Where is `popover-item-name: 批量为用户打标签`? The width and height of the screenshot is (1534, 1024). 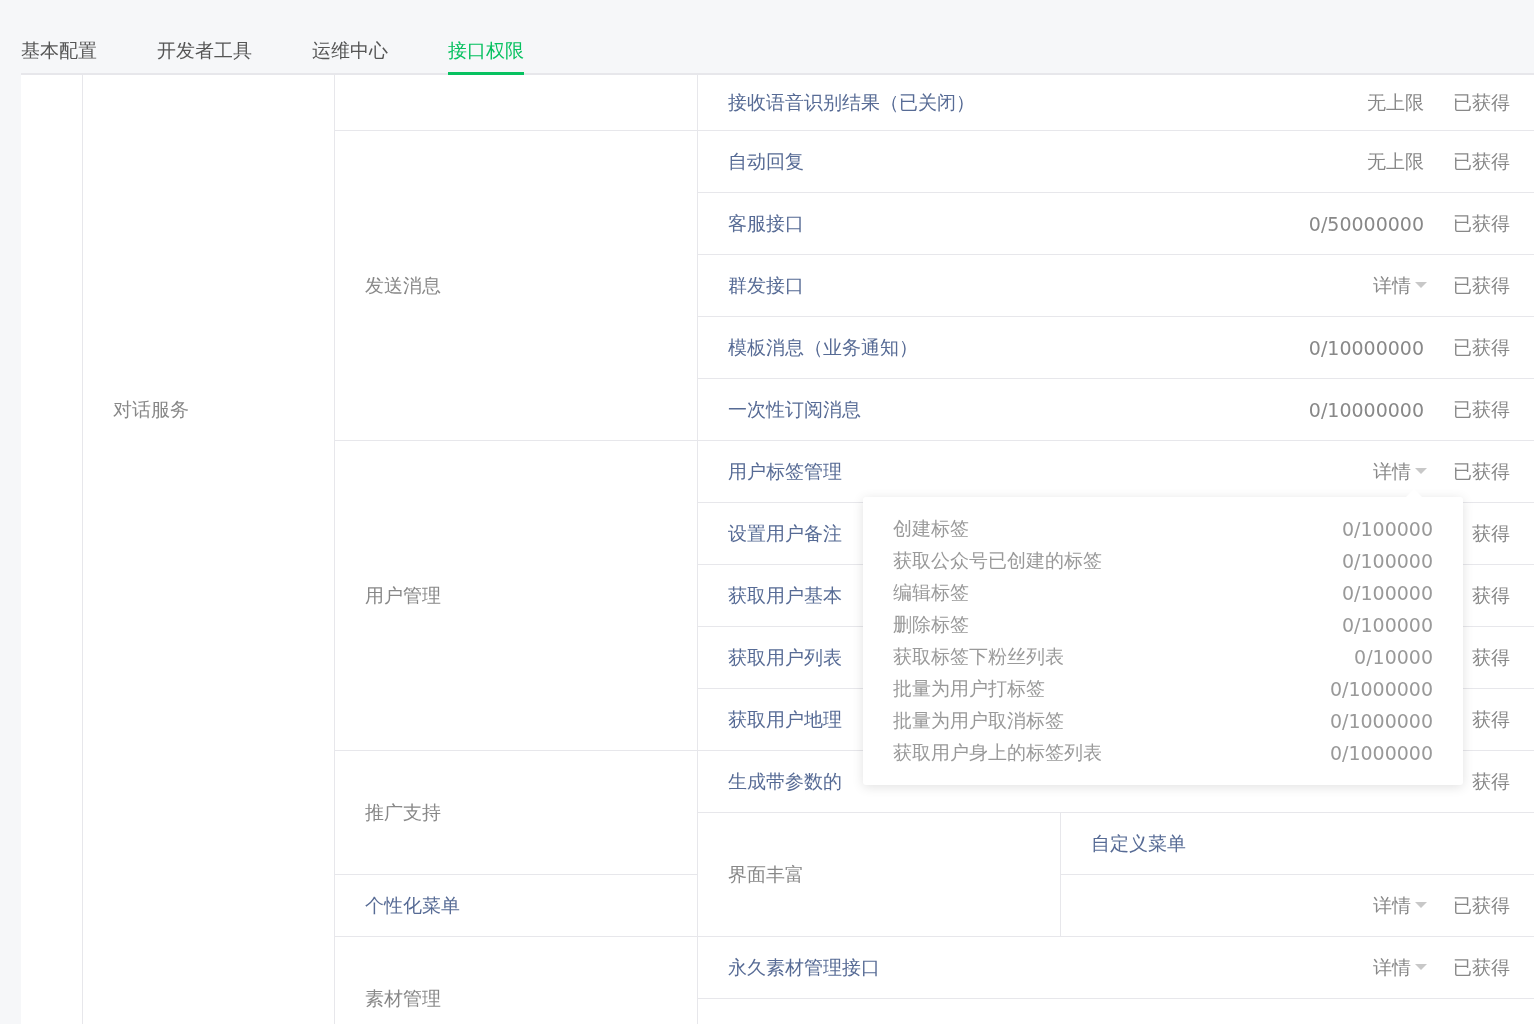 popover-item-name: 批量为用户打标签 is located at coordinates (969, 688).